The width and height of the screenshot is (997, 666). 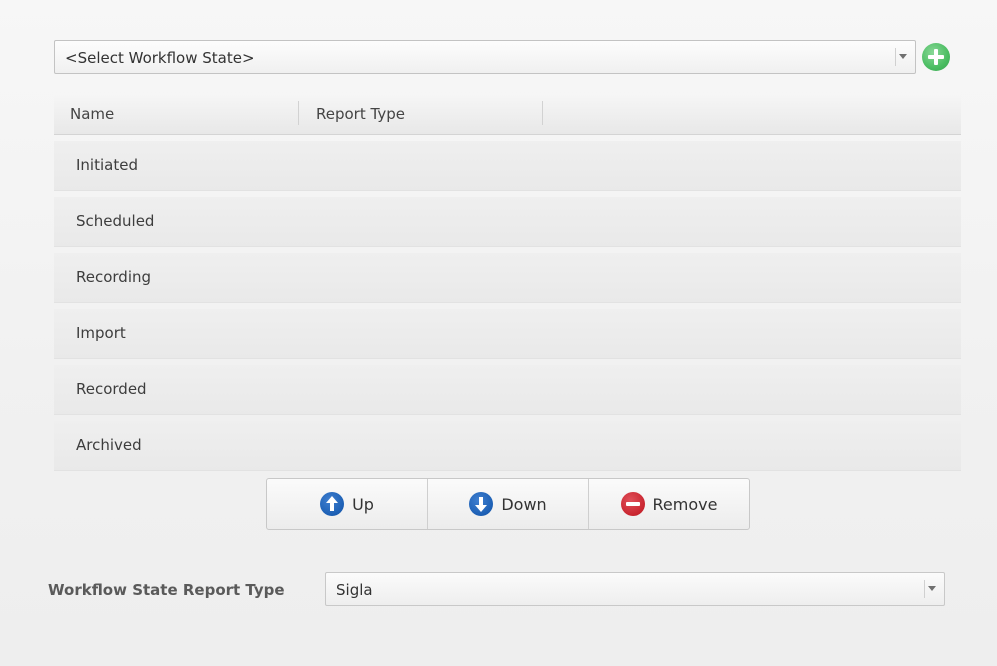 What do you see at coordinates (507, 114) in the screenshot?
I see `table-header: Name Report Type` at bounding box center [507, 114].